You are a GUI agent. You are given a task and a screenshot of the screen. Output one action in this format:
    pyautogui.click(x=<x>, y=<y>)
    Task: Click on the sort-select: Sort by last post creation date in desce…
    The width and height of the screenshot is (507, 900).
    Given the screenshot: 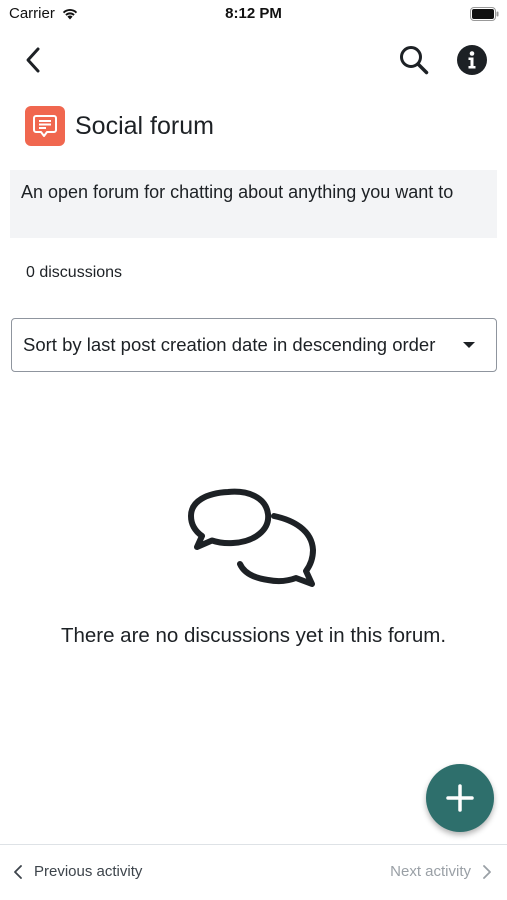 What is the action you would take?
    pyautogui.click(x=254, y=345)
    